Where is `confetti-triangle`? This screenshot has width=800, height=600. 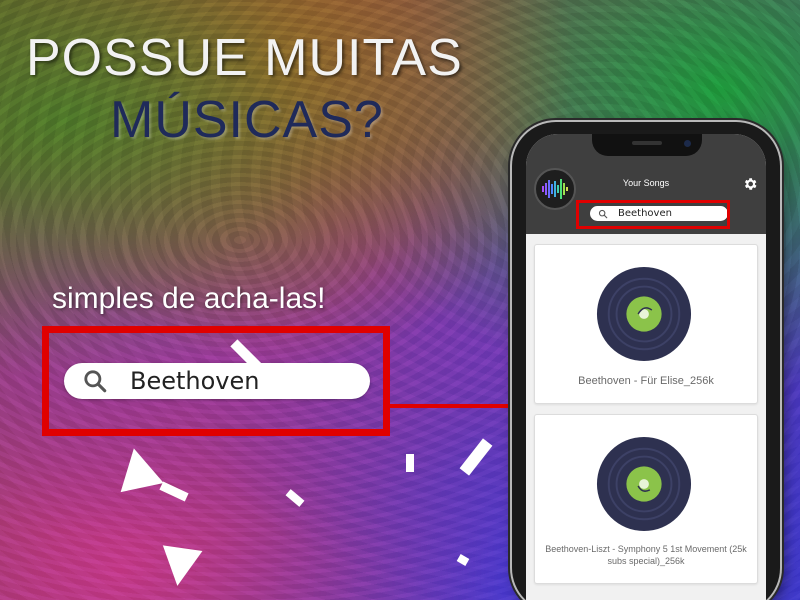 confetti-triangle is located at coordinates (180, 567).